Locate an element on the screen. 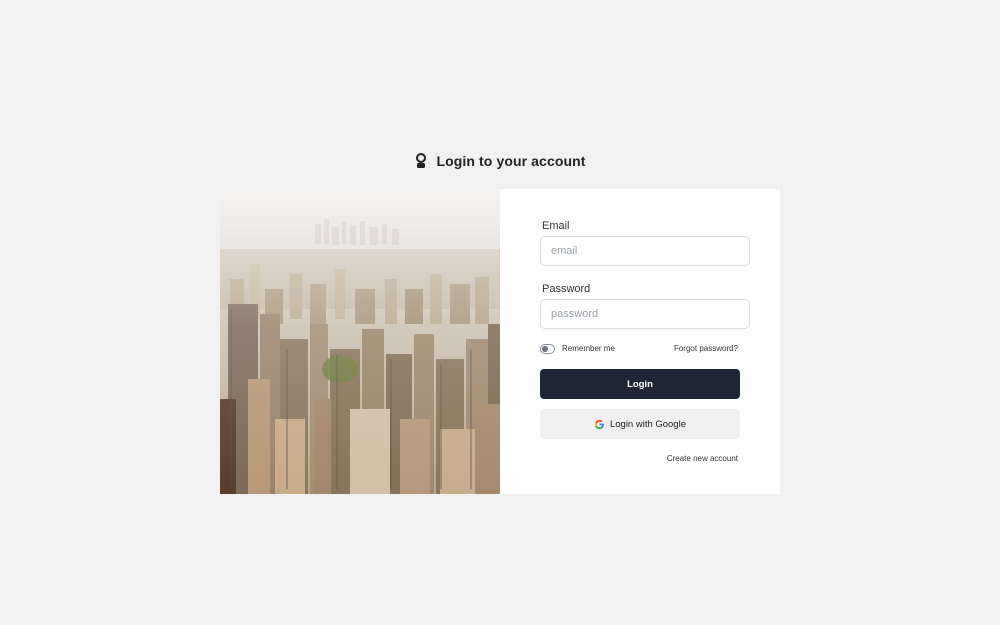  login-button-label: Login is located at coordinates (640, 384).